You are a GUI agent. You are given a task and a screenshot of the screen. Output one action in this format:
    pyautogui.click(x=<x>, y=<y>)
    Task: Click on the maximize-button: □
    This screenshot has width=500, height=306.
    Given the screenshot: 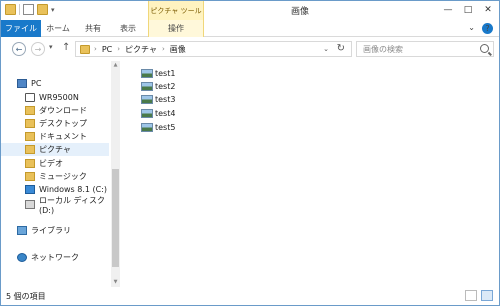 What is the action you would take?
    pyautogui.click(x=468, y=9)
    